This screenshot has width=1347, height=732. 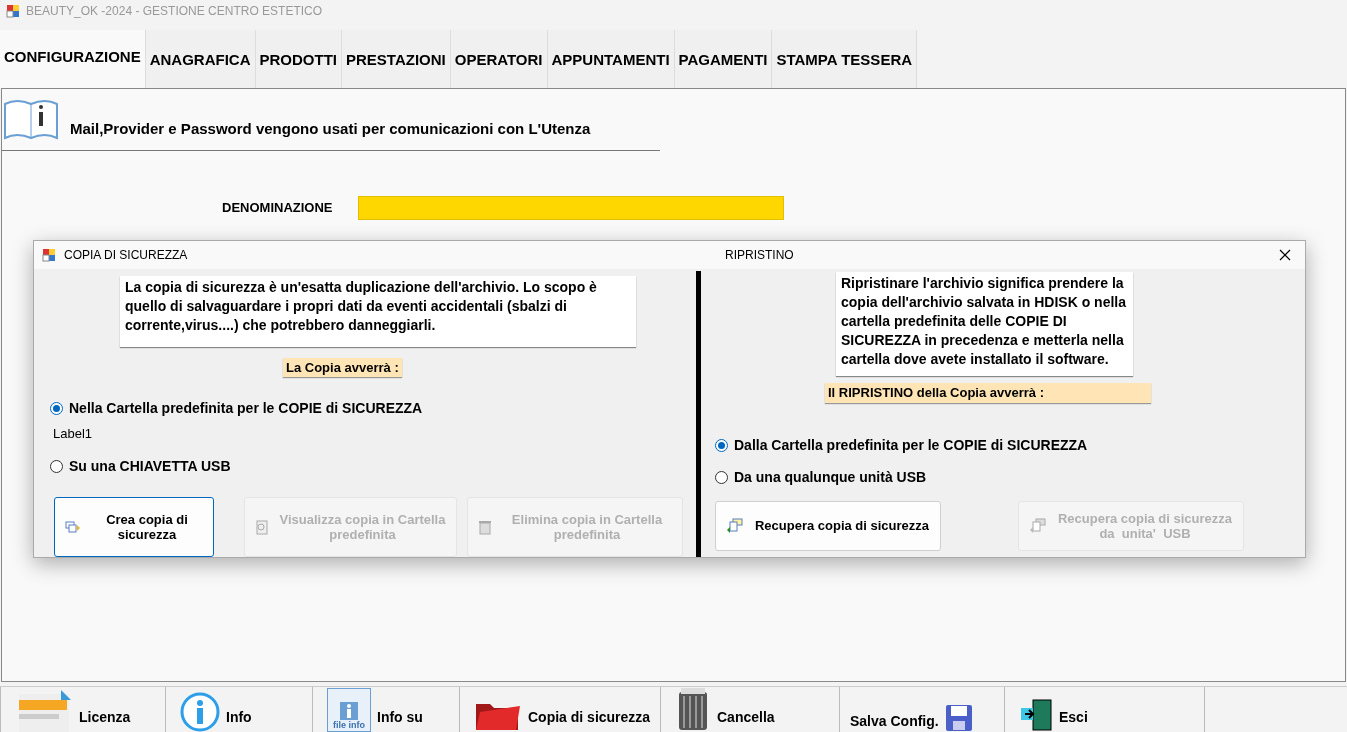 What do you see at coordinates (73, 433) in the screenshot?
I see `note-label: Label1` at bounding box center [73, 433].